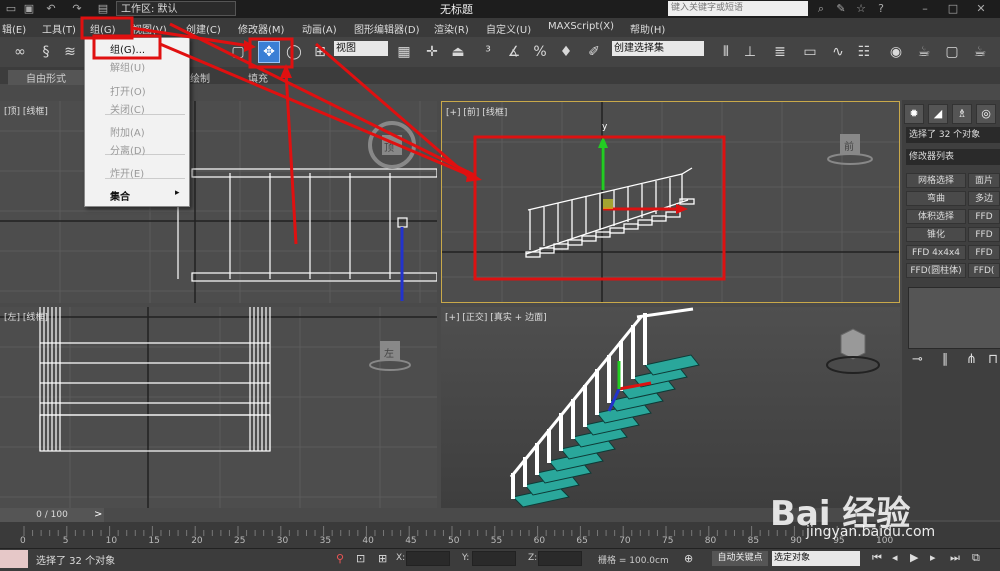  Describe the element at coordinates (871, 532) in the screenshot. I see `watermark-url: jingyan.baidu.com` at that location.